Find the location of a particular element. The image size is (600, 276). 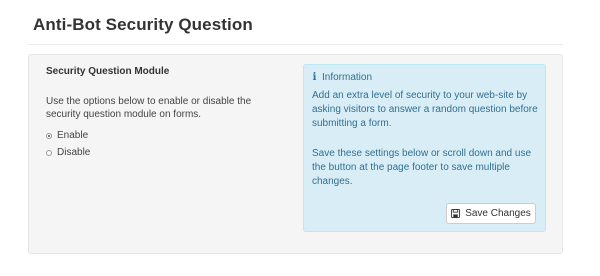

info-icon: i is located at coordinates (314, 77).